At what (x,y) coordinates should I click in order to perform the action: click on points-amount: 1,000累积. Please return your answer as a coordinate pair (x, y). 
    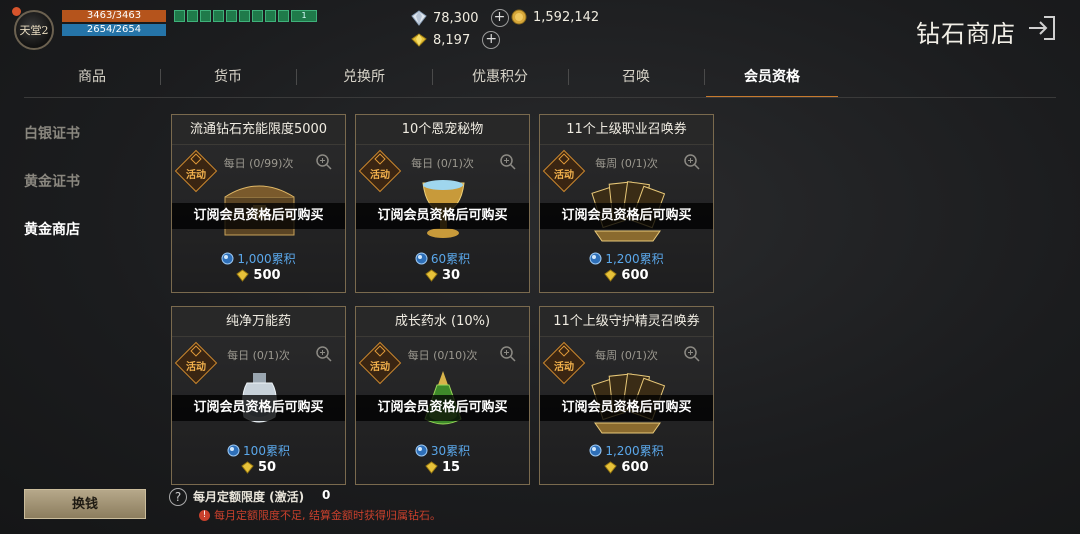
    Looking at the image, I should click on (266, 259).